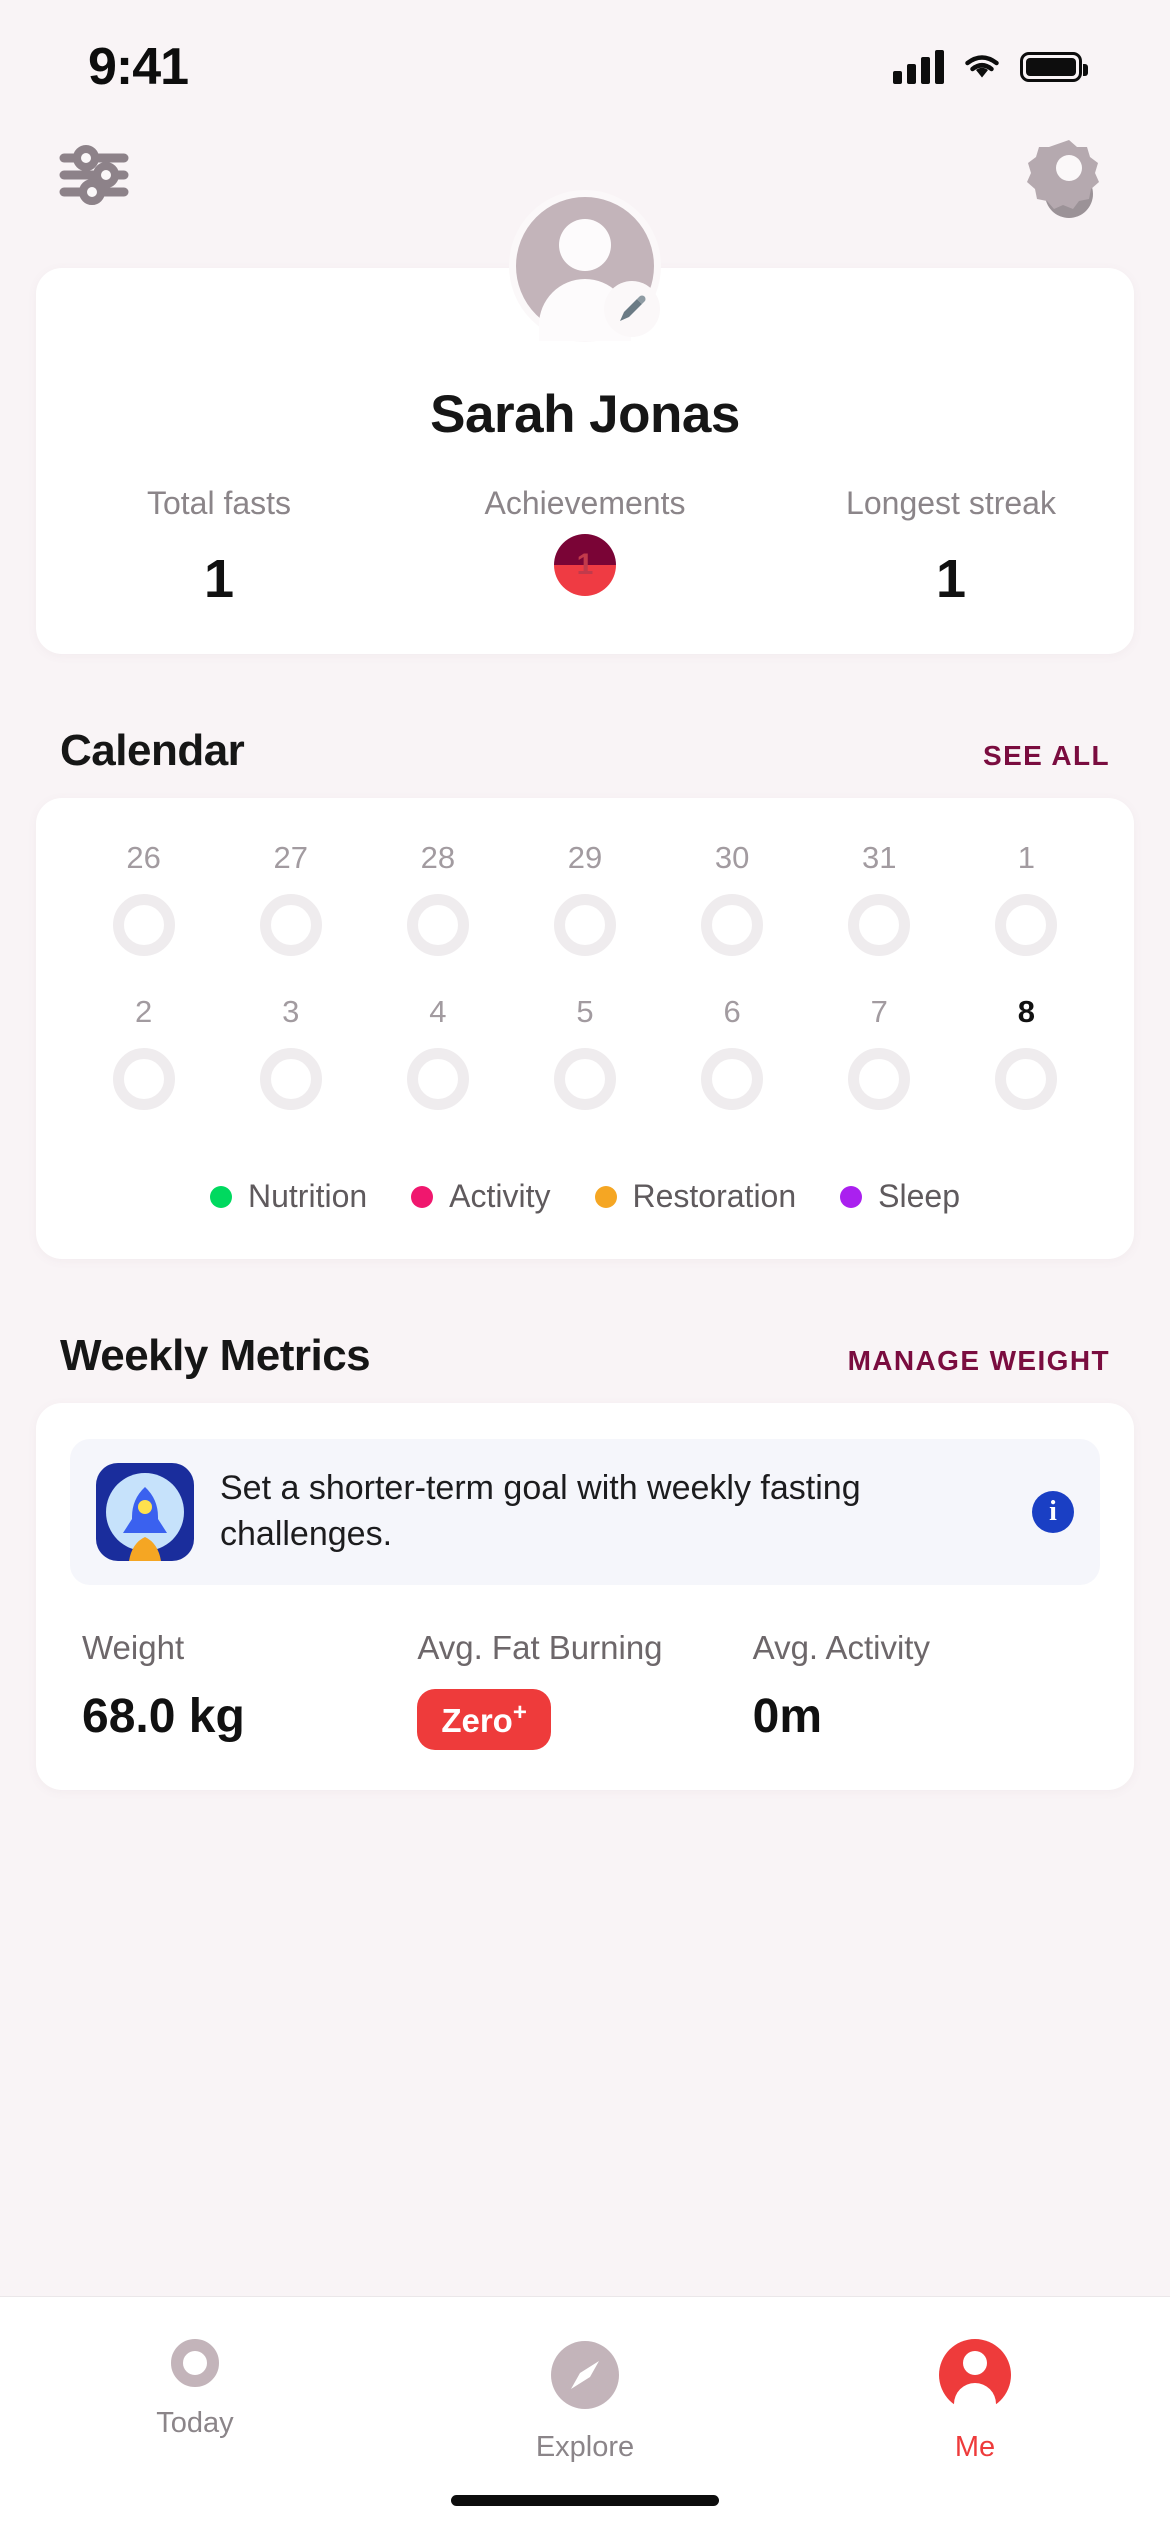  I want to click on calendar-grid: 26 27 28 29 30 31 1 2 3 4 5 6 7 8, so click(585, 971).